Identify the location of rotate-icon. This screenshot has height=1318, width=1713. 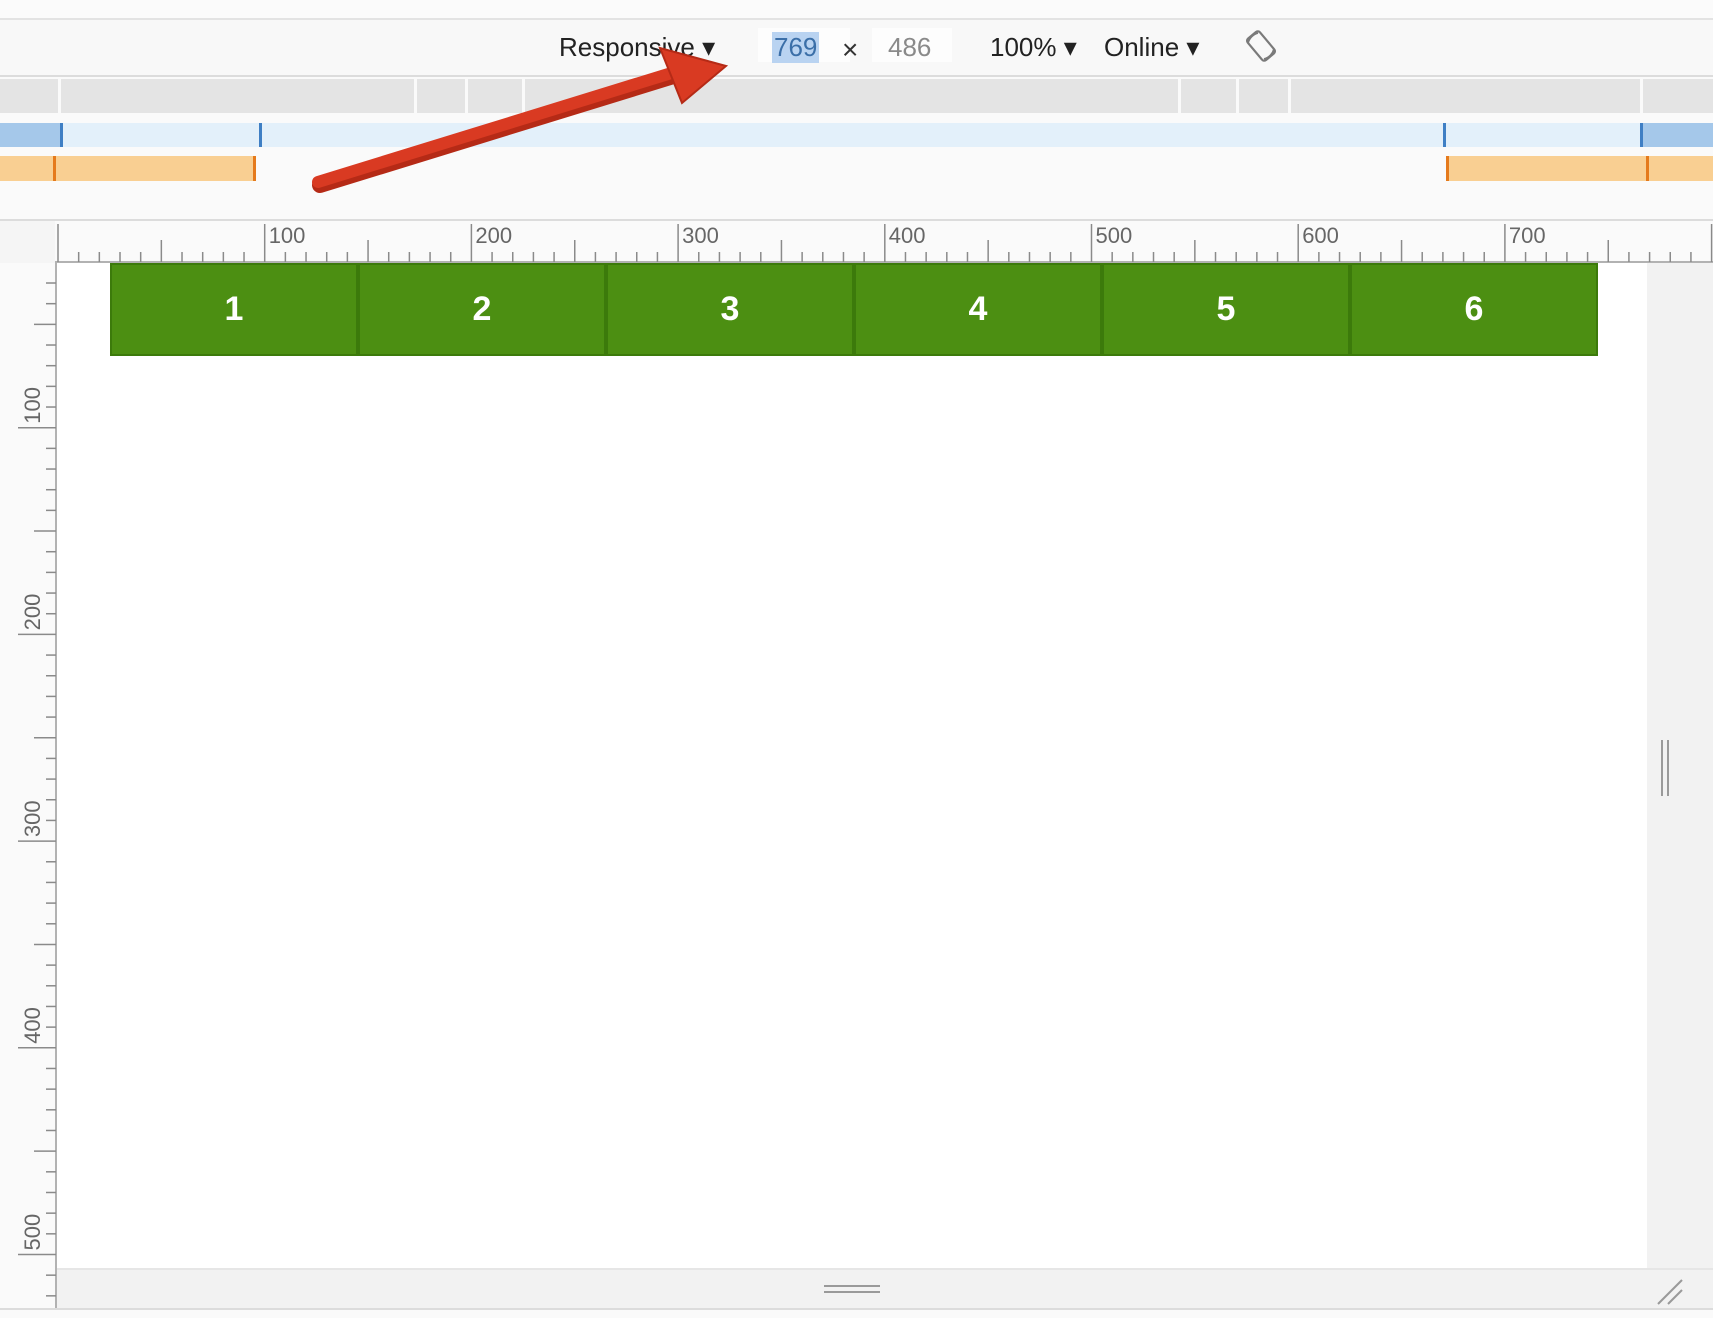
(1261, 46).